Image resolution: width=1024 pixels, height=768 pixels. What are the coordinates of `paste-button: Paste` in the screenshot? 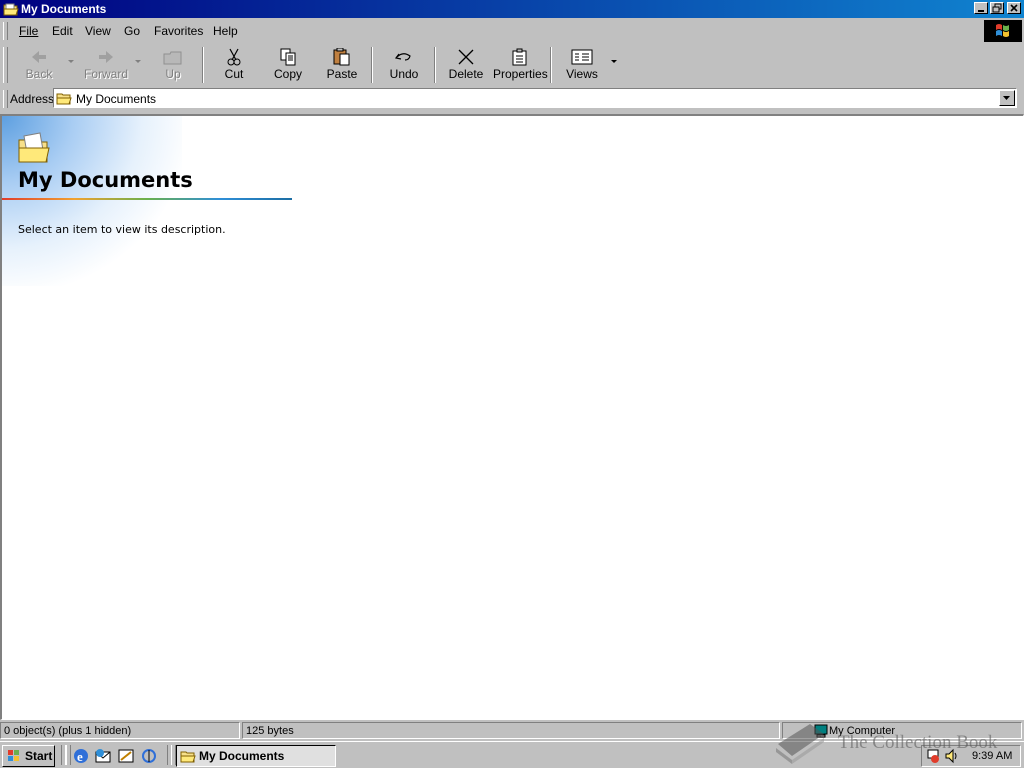 It's located at (342, 65).